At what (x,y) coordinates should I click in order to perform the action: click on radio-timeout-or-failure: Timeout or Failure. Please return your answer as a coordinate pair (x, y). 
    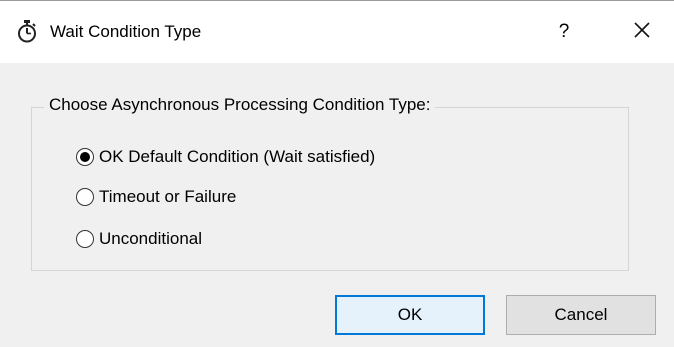
    Looking at the image, I should click on (156, 197).